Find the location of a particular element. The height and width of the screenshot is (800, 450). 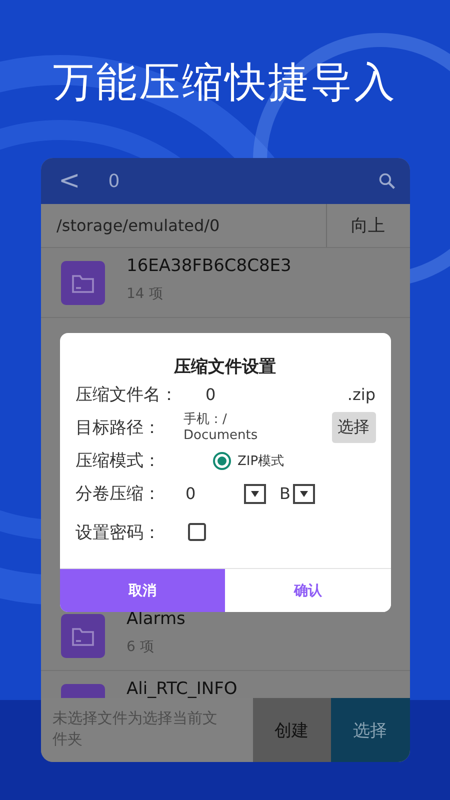

split-size-field: 0 is located at coordinates (215, 493).